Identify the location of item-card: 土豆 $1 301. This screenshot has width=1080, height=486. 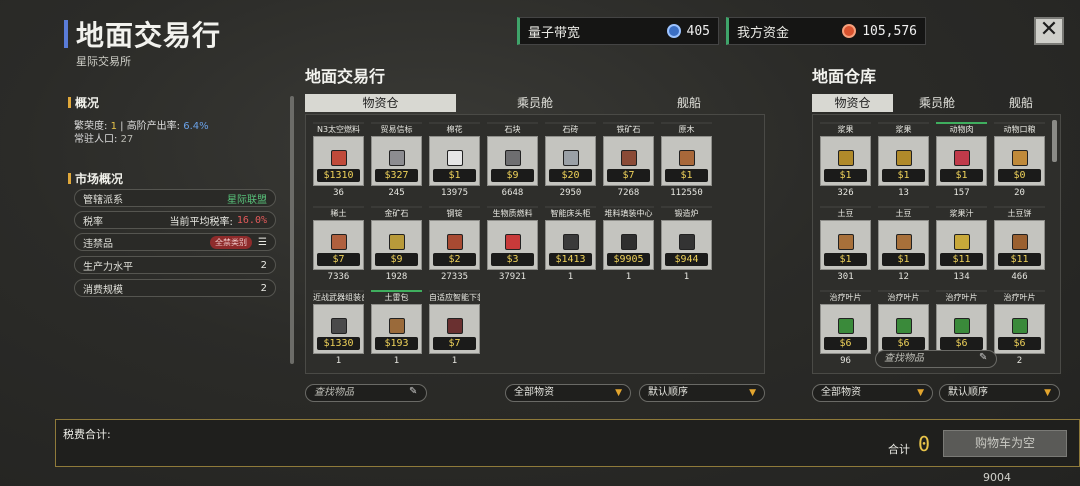
(845, 245).